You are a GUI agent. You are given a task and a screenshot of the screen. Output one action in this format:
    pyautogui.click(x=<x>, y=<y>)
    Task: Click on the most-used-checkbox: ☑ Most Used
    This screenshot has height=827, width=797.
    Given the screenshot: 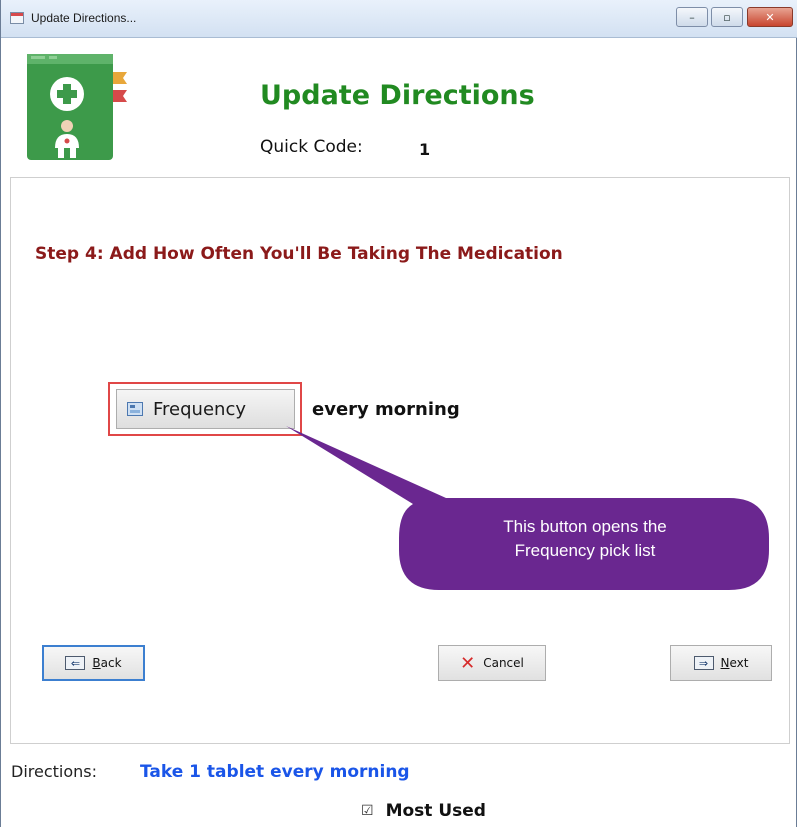 What is the action you would take?
    pyautogui.click(x=423, y=811)
    